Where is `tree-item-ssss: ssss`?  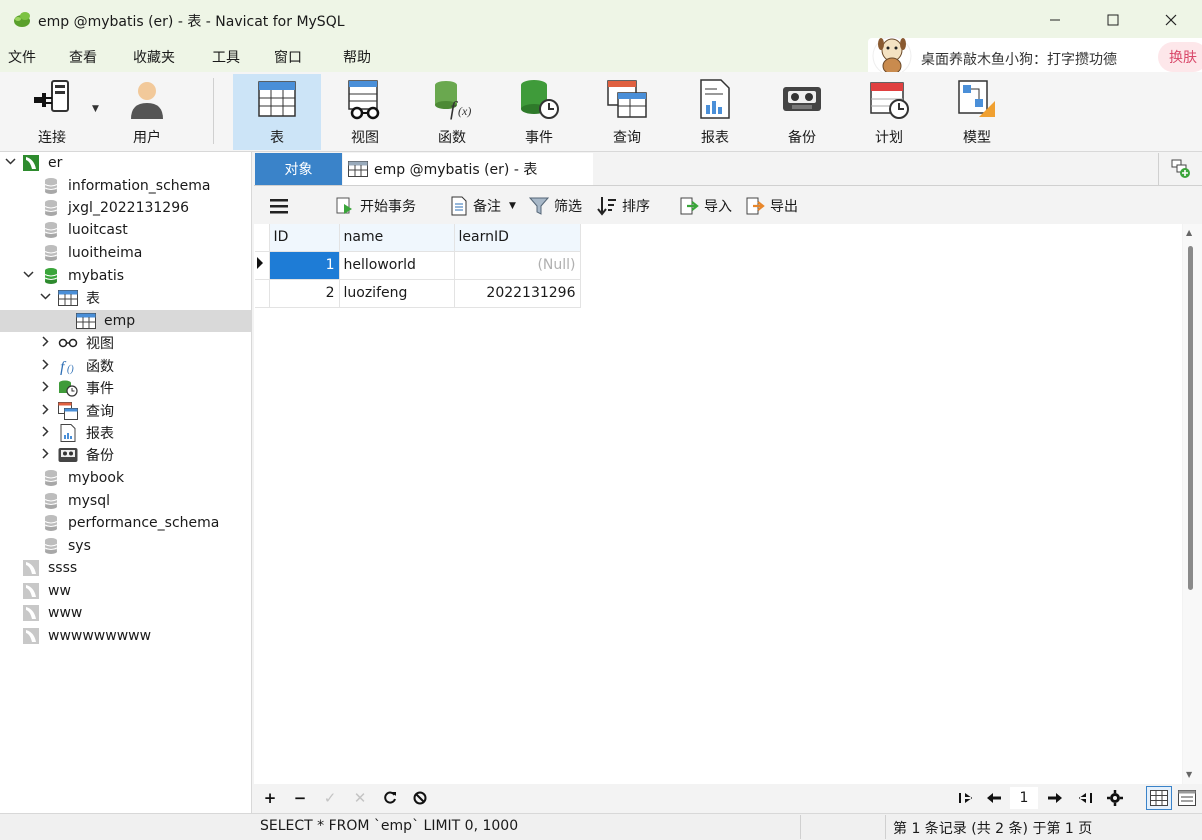
tree-item-ssss: ssss is located at coordinates (125, 568).